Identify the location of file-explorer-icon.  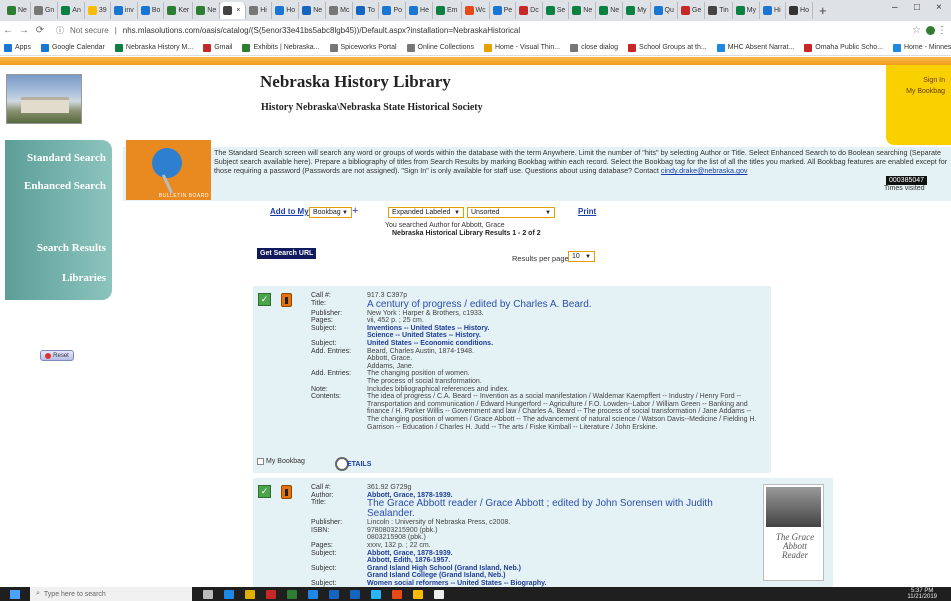
(250, 594).